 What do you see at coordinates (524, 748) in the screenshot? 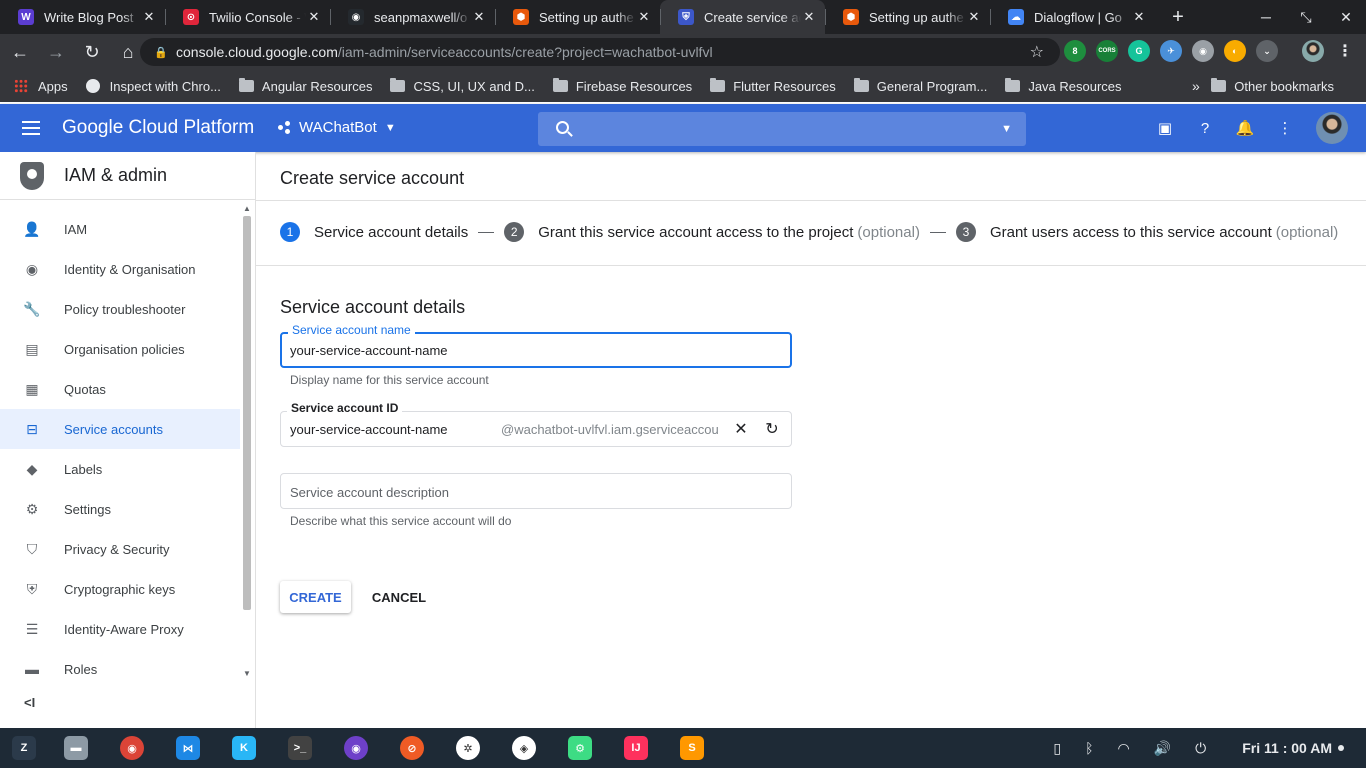
I see `mongodb-icon: ◈` at bounding box center [524, 748].